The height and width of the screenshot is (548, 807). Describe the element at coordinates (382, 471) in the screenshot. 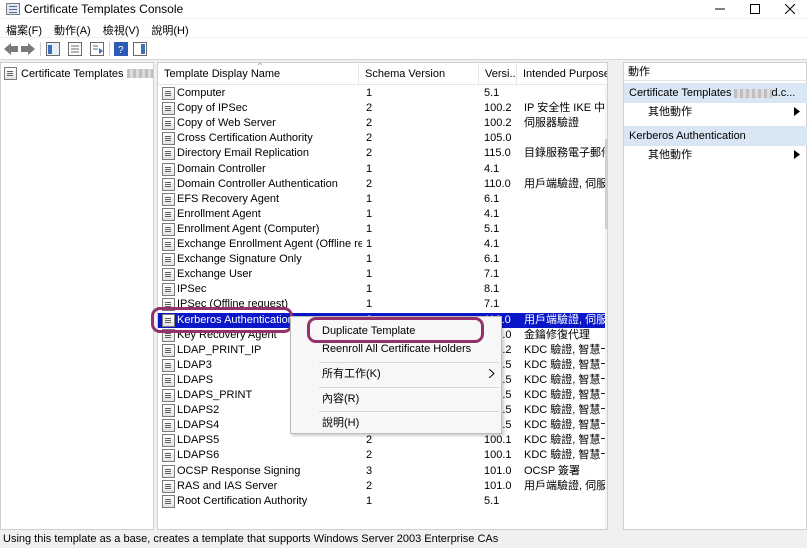

I see `table-row: OCSP Response Signing 3 101.0 OCSP 簽署` at that location.